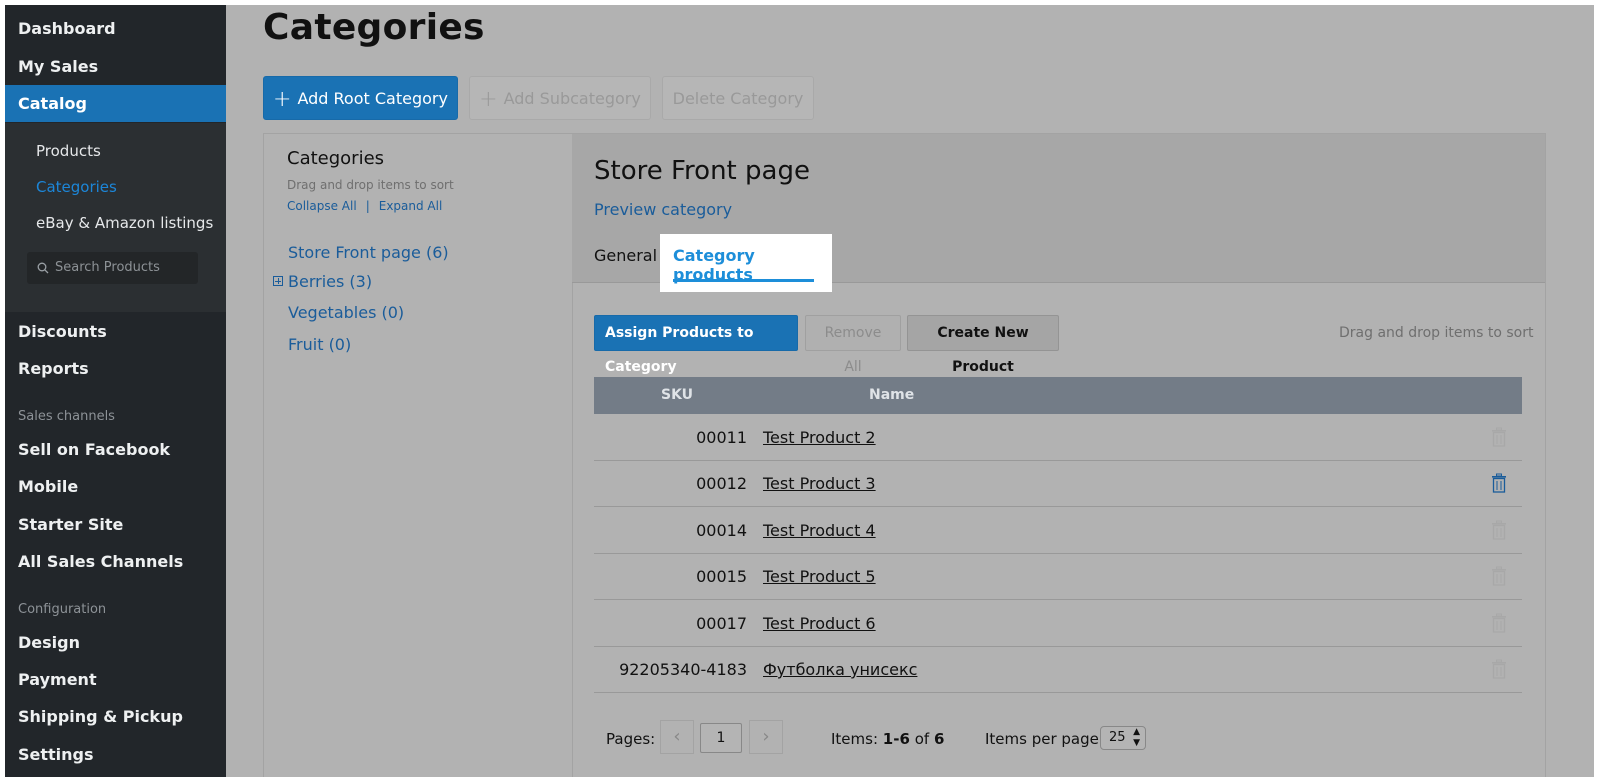  I want to click on row-product-link: Test Product 5, so click(819, 576).